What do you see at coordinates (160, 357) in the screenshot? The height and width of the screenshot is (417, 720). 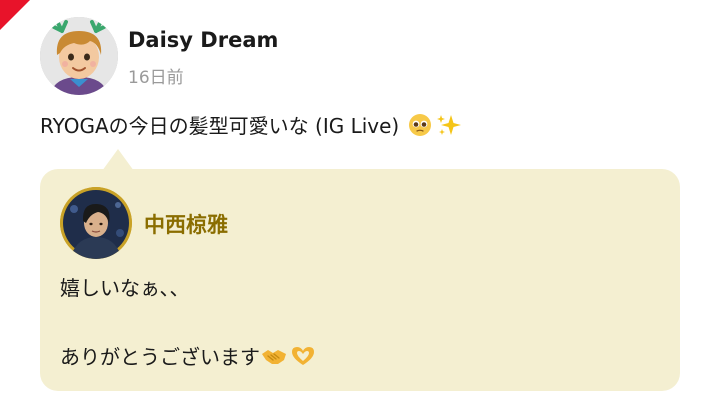 I see `reply-text-2: ありがとうございます` at bounding box center [160, 357].